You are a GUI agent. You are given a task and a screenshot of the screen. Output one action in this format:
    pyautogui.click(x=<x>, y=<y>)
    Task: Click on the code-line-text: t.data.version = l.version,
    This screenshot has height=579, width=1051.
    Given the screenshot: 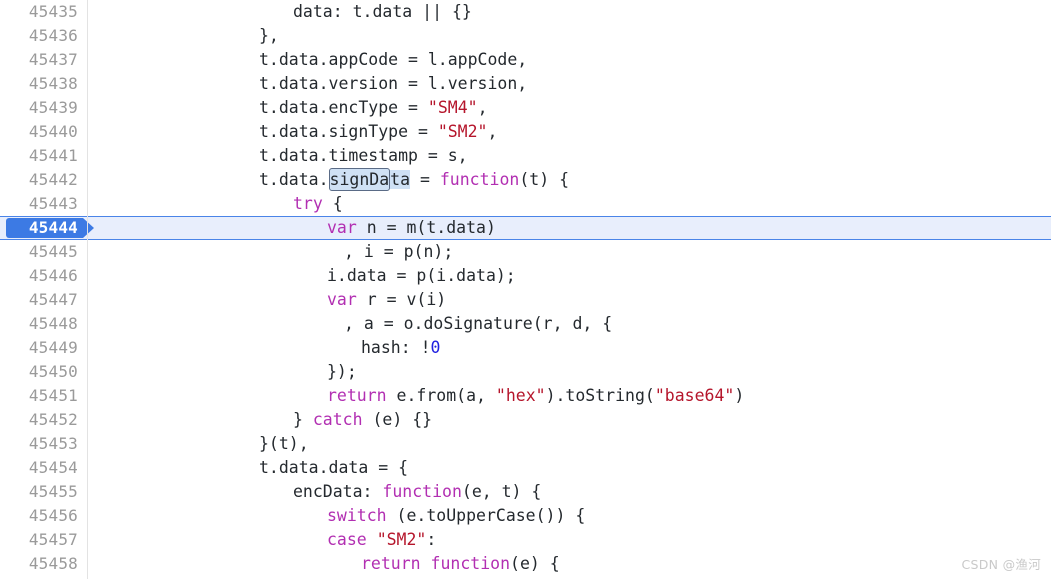 What is the action you would take?
    pyautogui.click(x=393, y=84)
    